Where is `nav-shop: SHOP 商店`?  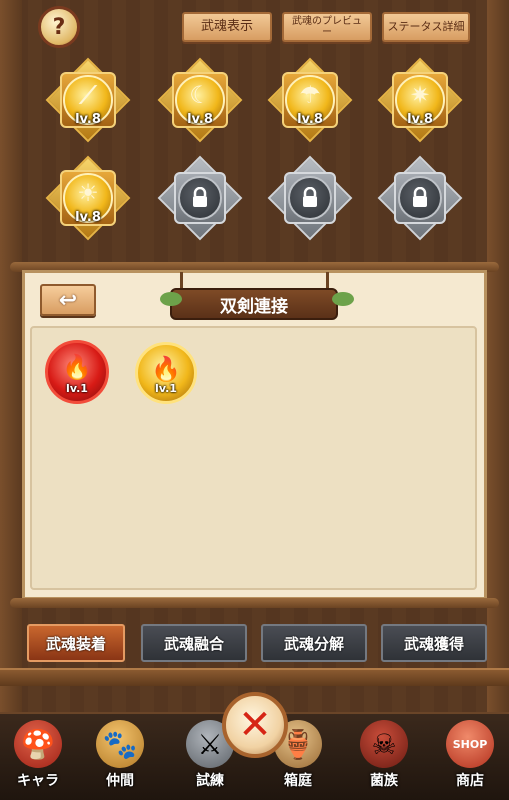
nav-shop: SHOP 商店 is located at coordinates (470, 758).